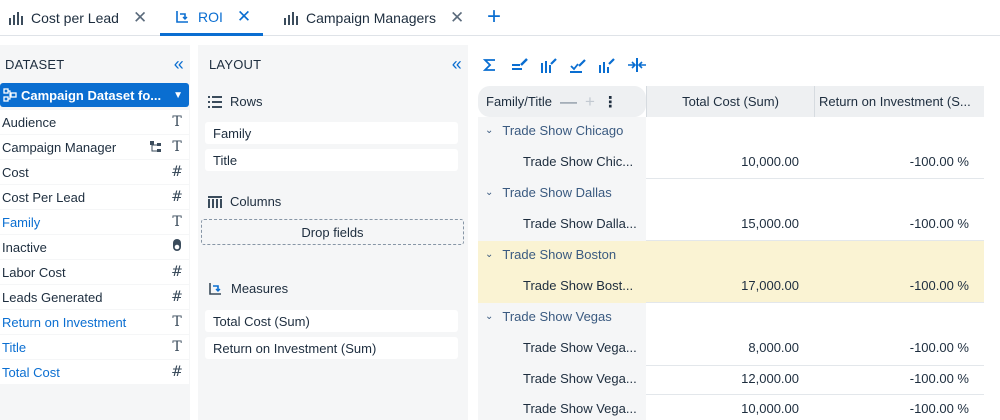  I want to click on bar-chart-icon, so click(15, 18).